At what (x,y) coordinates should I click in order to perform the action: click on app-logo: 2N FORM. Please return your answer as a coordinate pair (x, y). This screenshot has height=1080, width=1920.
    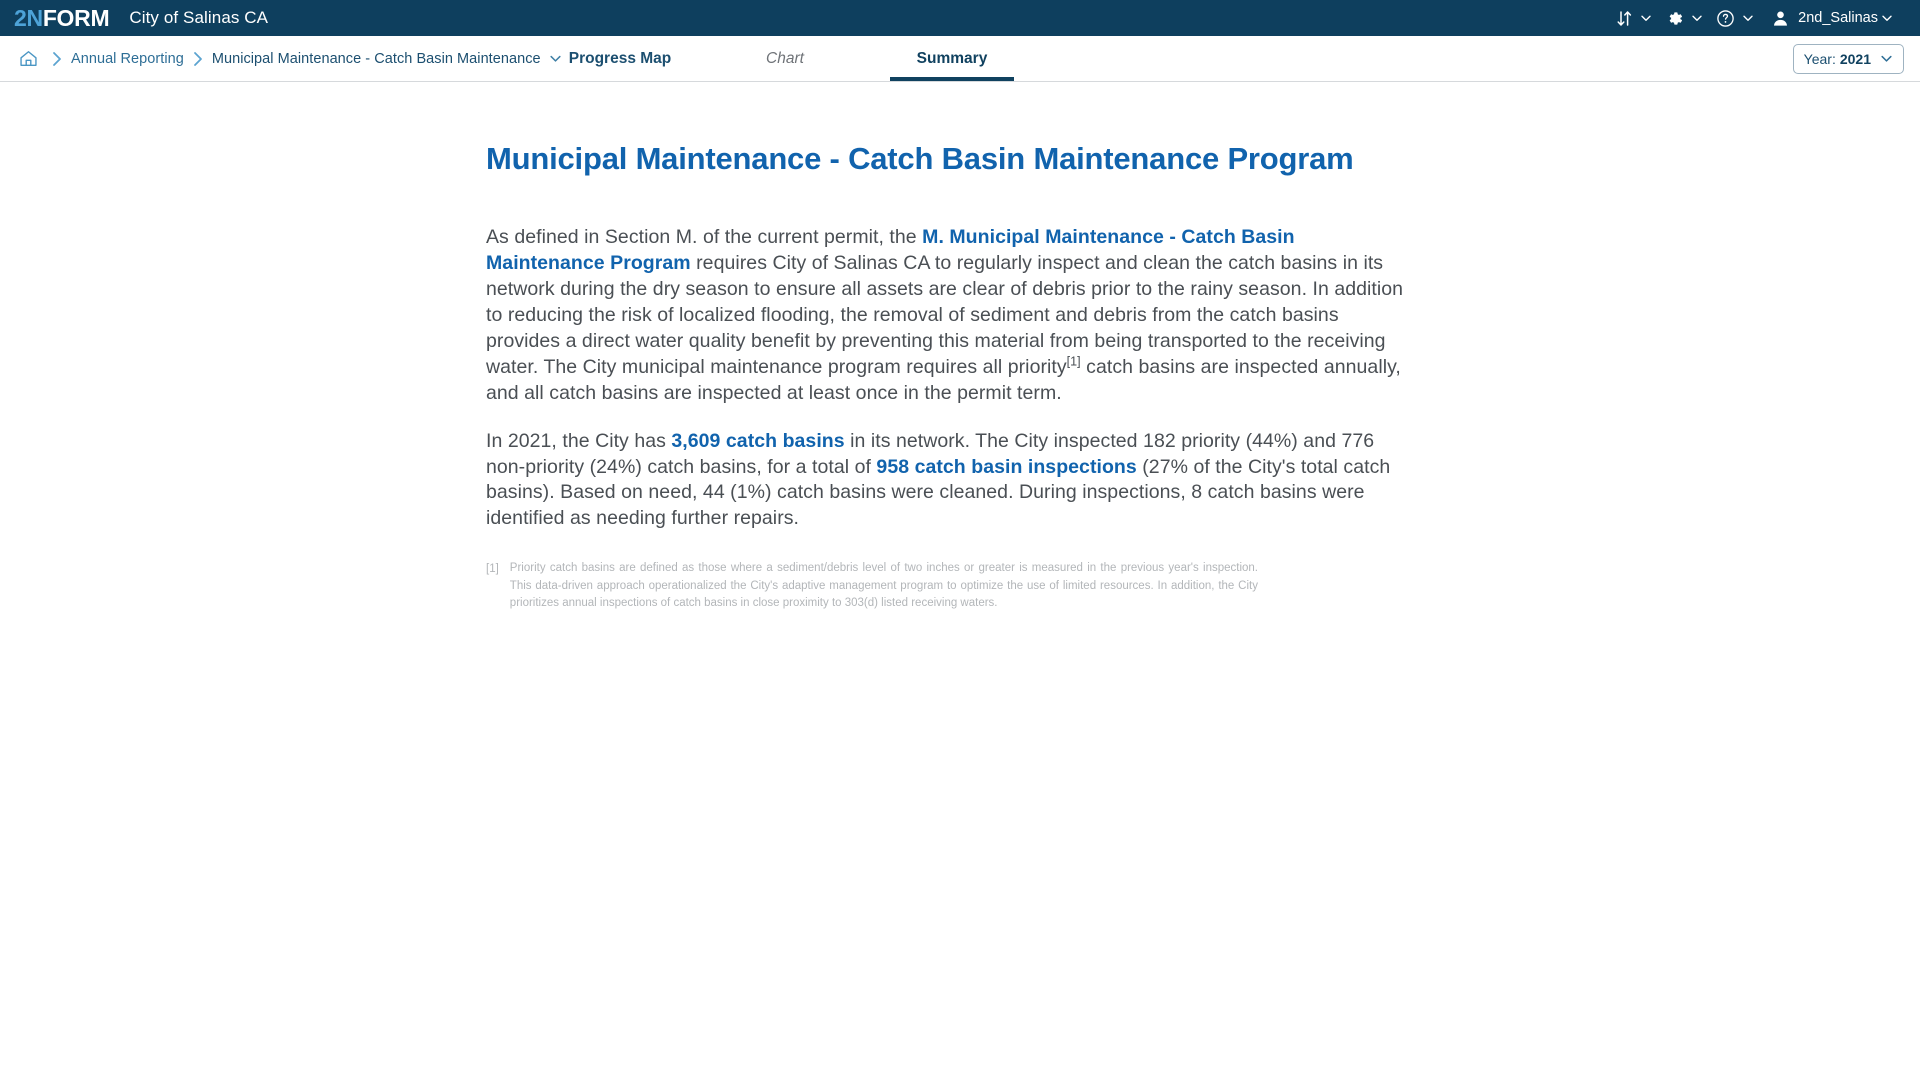
    Looking at the image, I should click on (62, 17).